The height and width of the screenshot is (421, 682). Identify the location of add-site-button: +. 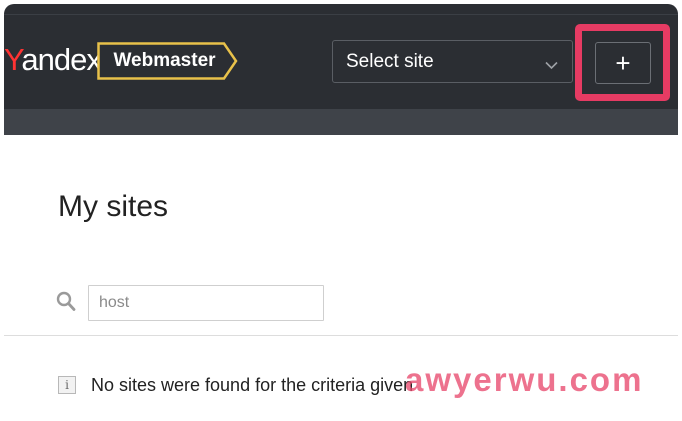
(623, 63).